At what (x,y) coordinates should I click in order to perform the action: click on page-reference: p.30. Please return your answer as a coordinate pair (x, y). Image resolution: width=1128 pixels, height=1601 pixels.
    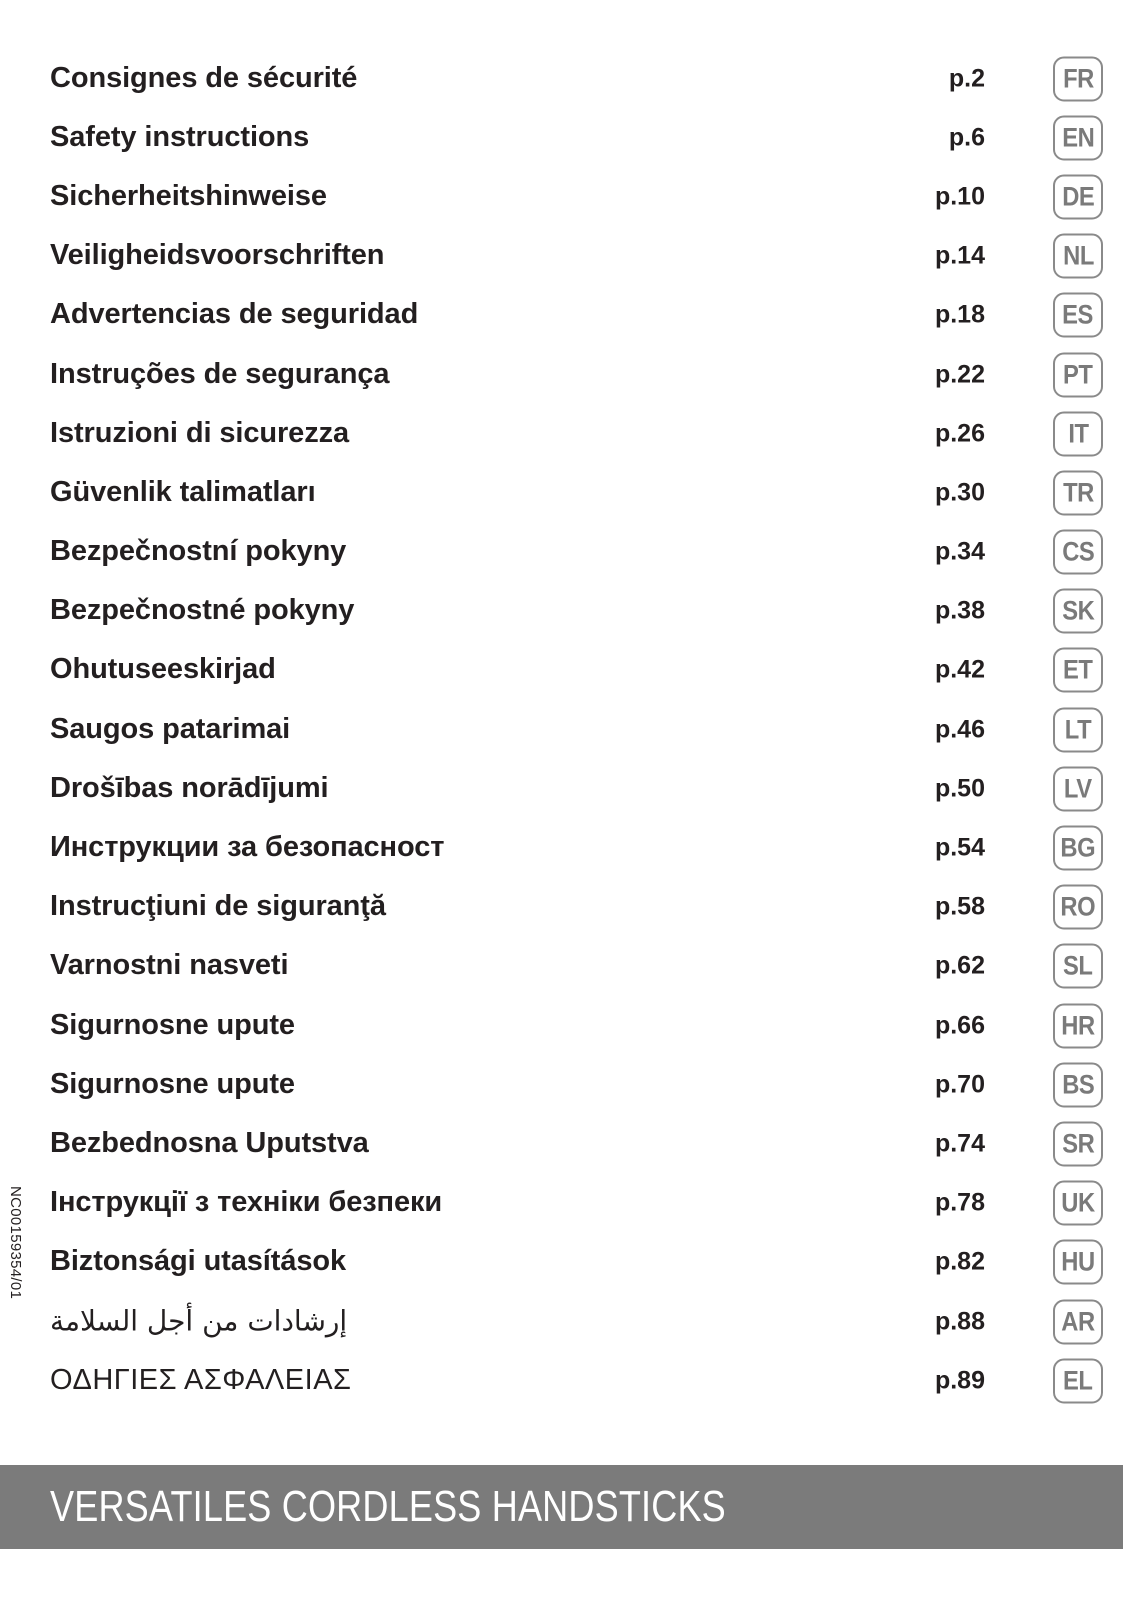
    Looking at the image, I should click on (959, 492).